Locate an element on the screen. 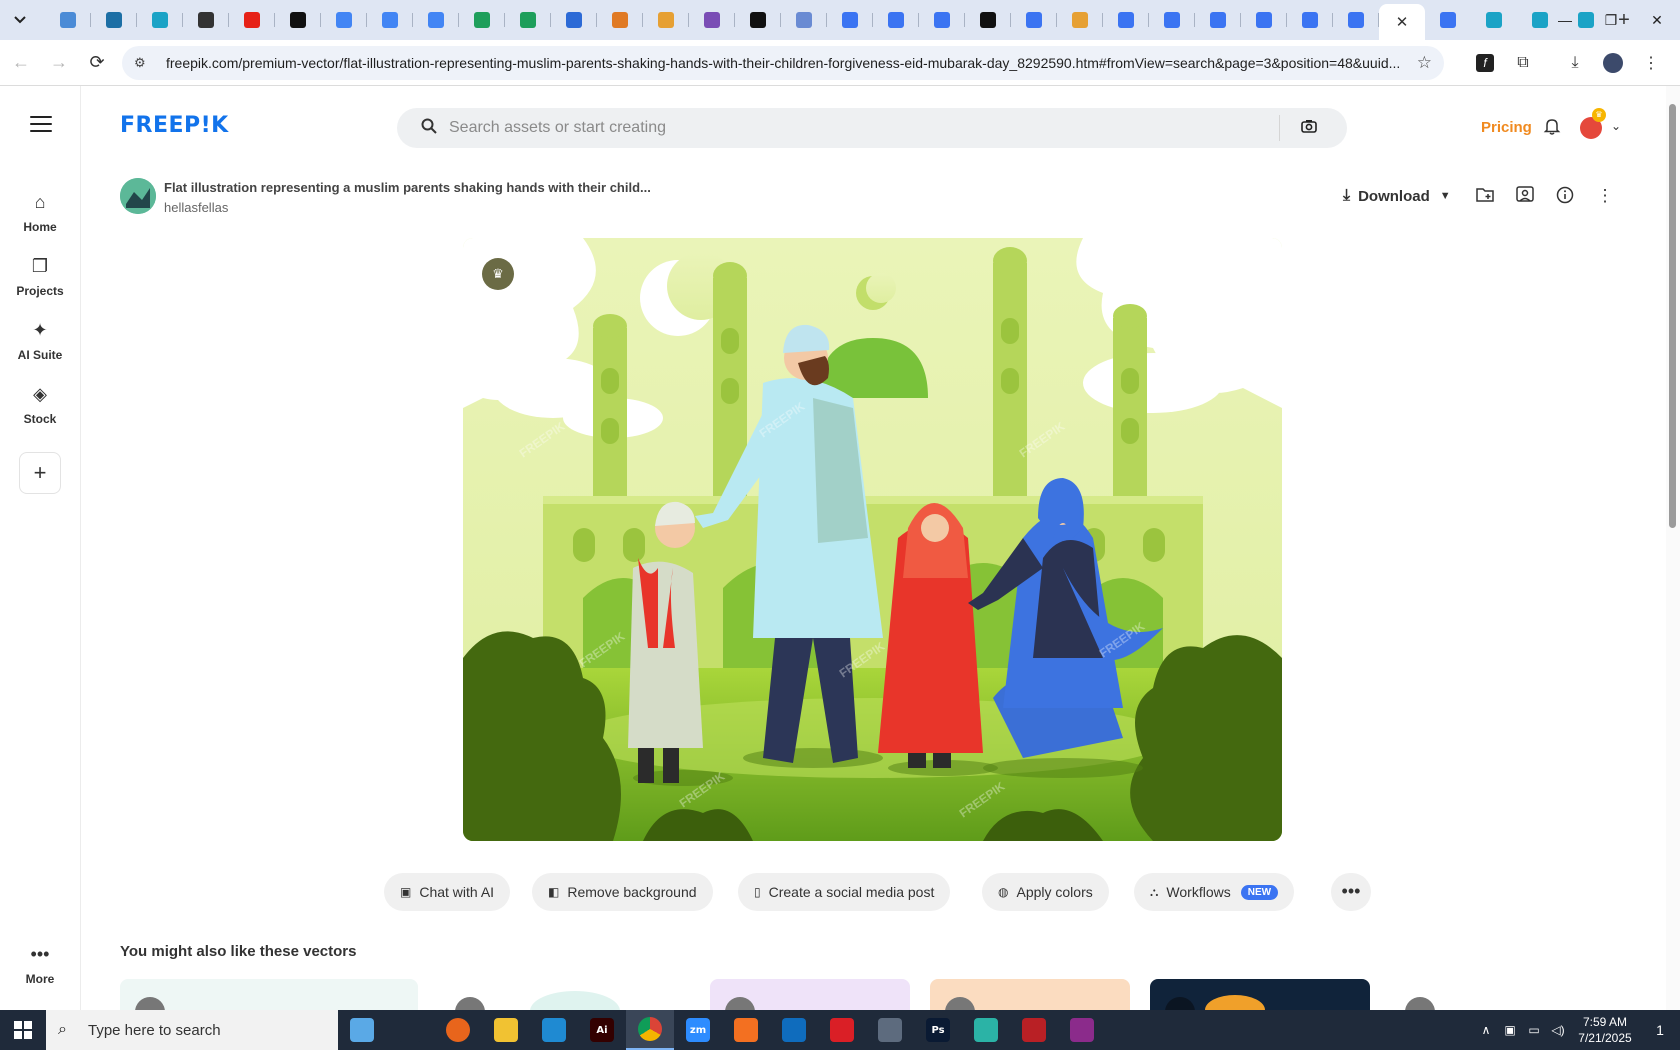  profile-avatar is located at coordinates (1613, 63).